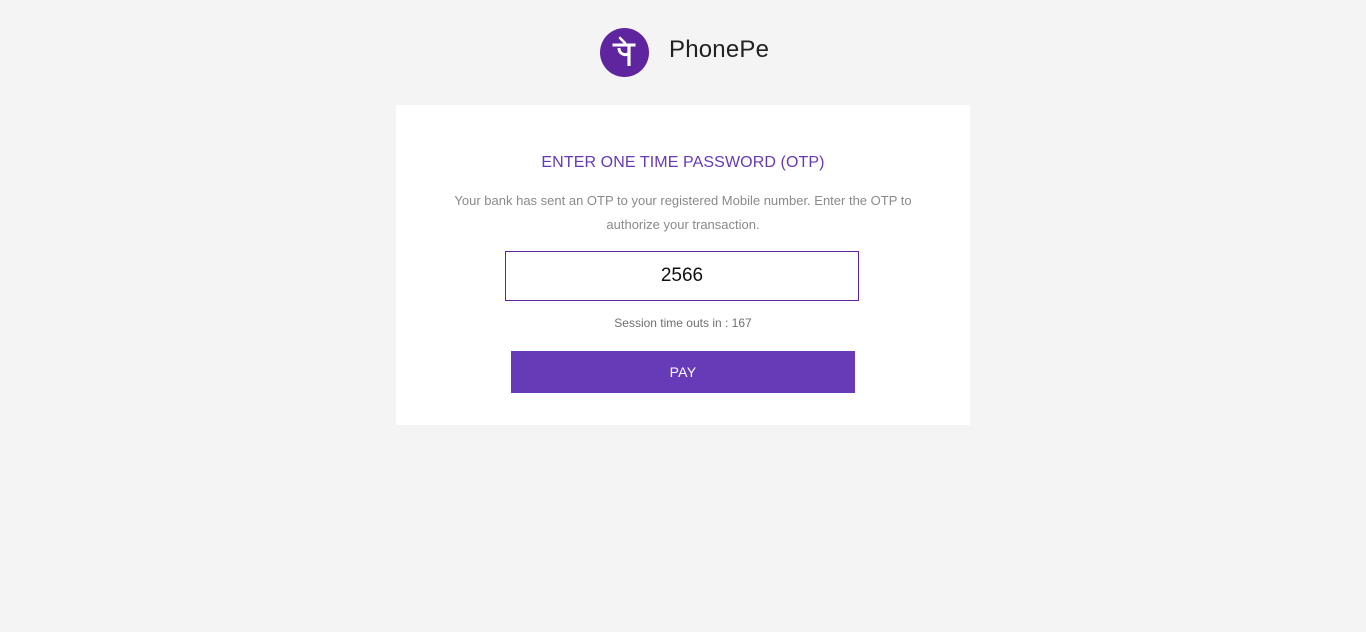  What do you see at coordinates (624, 52) in the screenshot?
I see `phonepe-logo-icon` at bounding box center [624, 52].